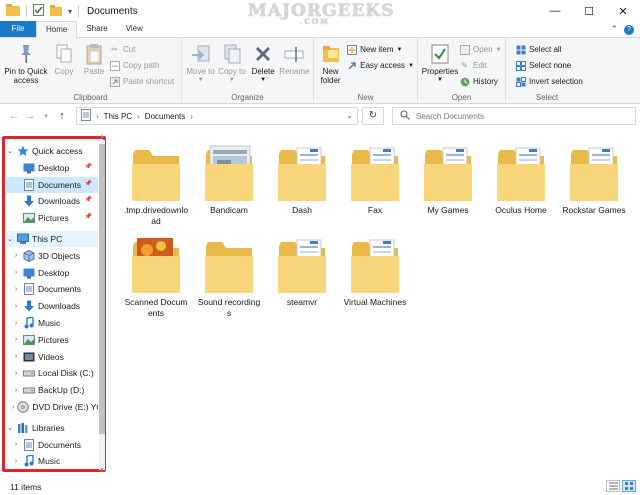  What do you see at coordinates (52, 390) in the screenshot?
I see `sidebar-item-backup-d: › BackUp (D:)` at bounding box center [52, 390].